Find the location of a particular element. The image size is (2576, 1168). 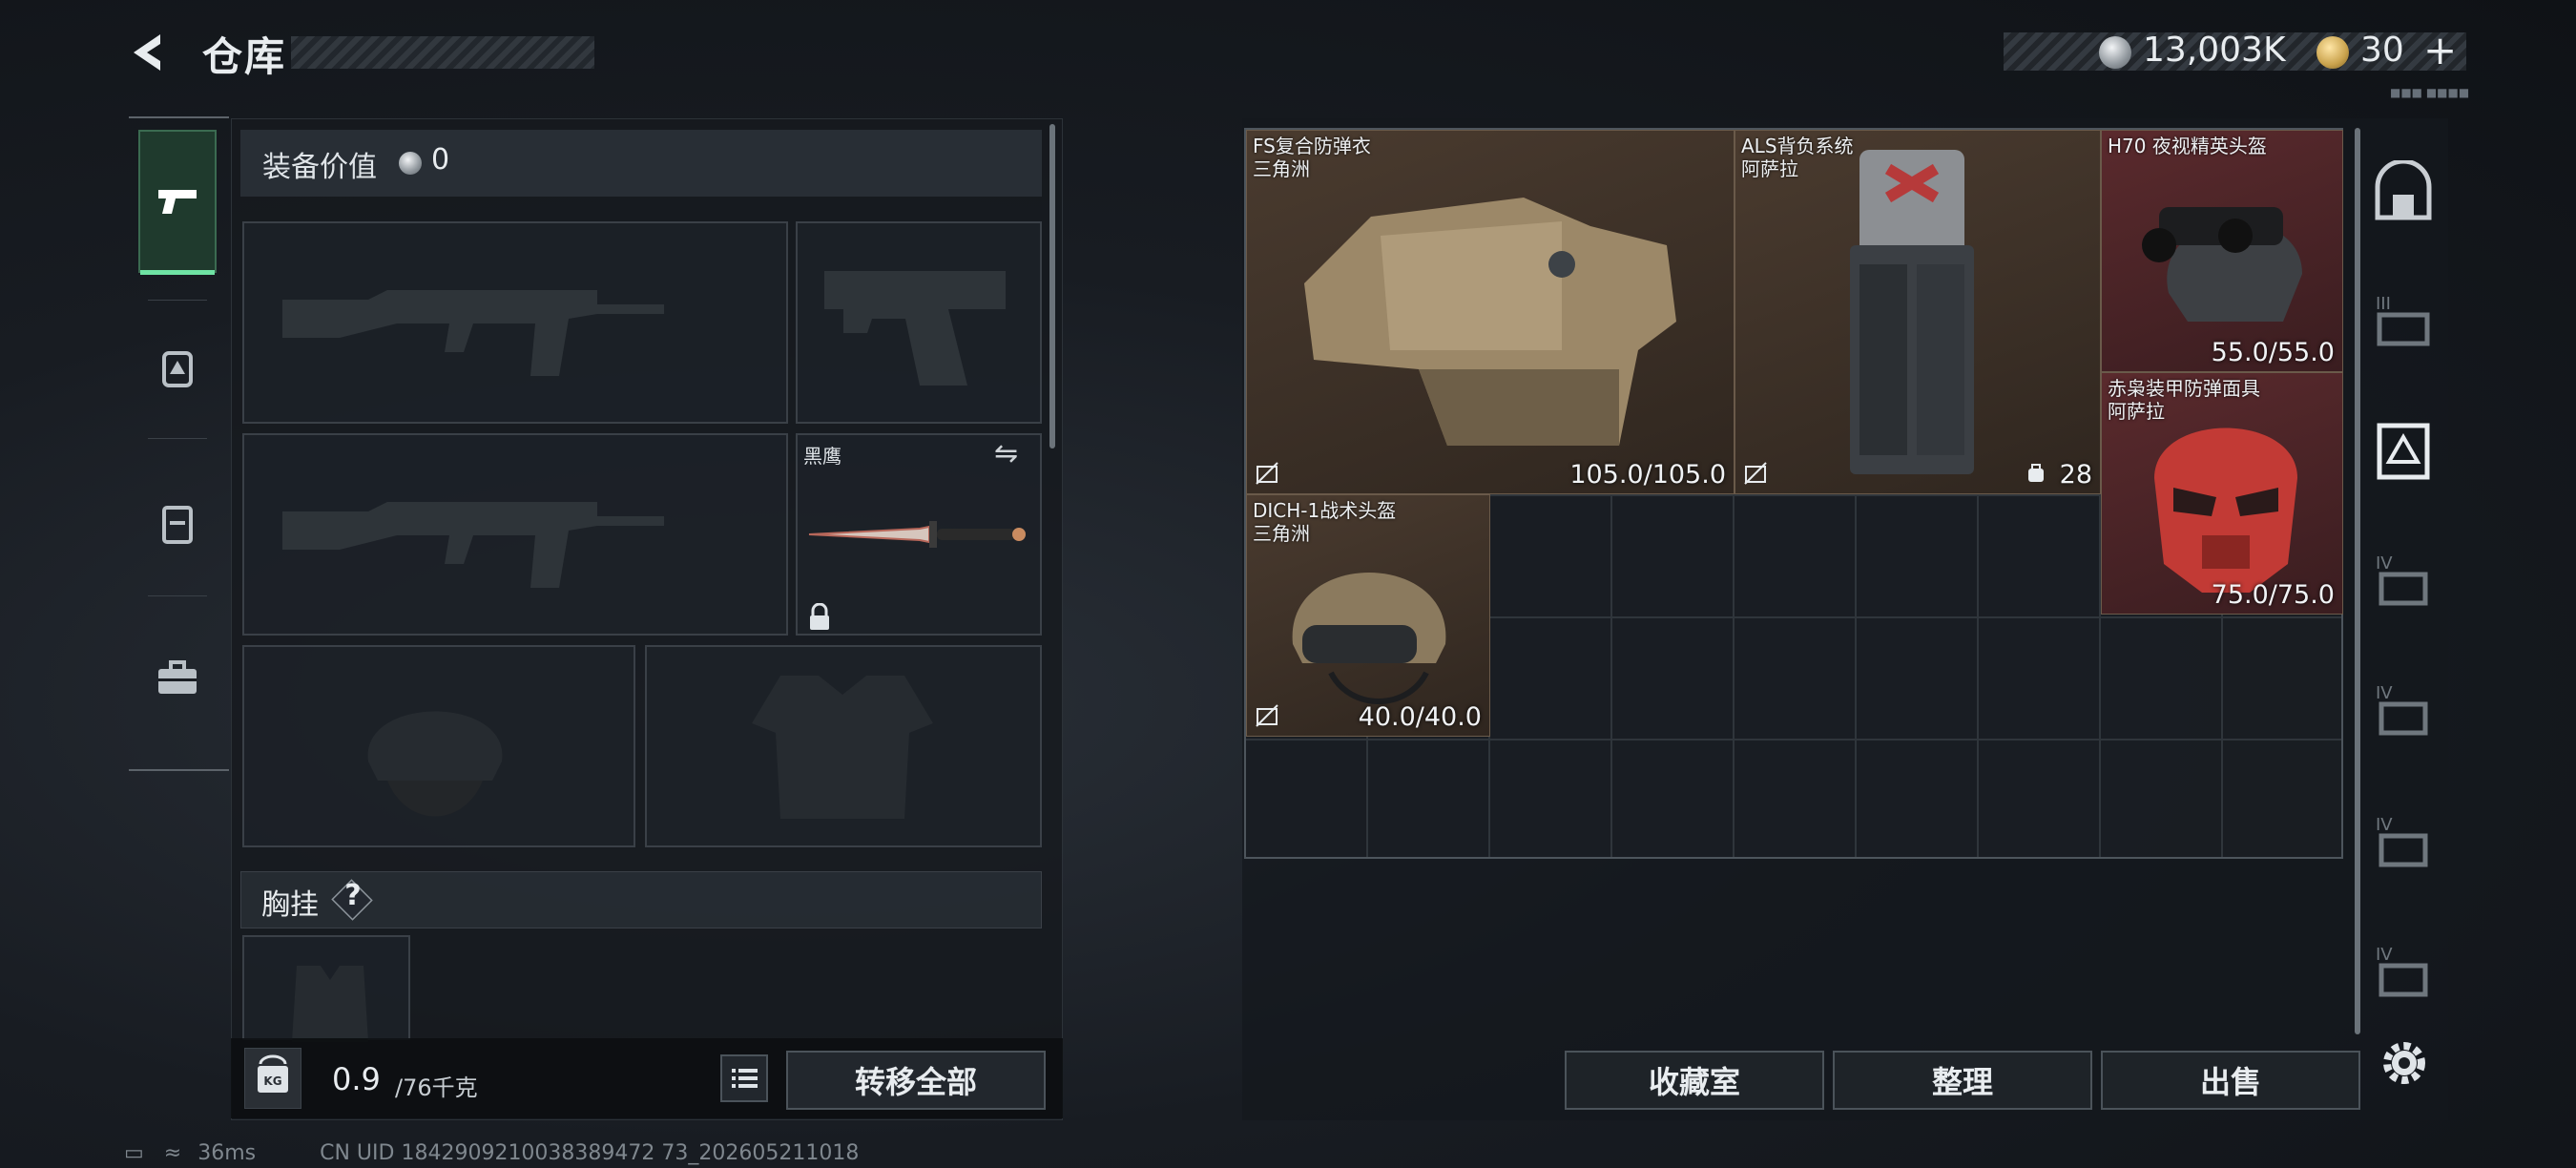

small-label: ■■■ ■■■■ is located at coordinates (2430, 92).